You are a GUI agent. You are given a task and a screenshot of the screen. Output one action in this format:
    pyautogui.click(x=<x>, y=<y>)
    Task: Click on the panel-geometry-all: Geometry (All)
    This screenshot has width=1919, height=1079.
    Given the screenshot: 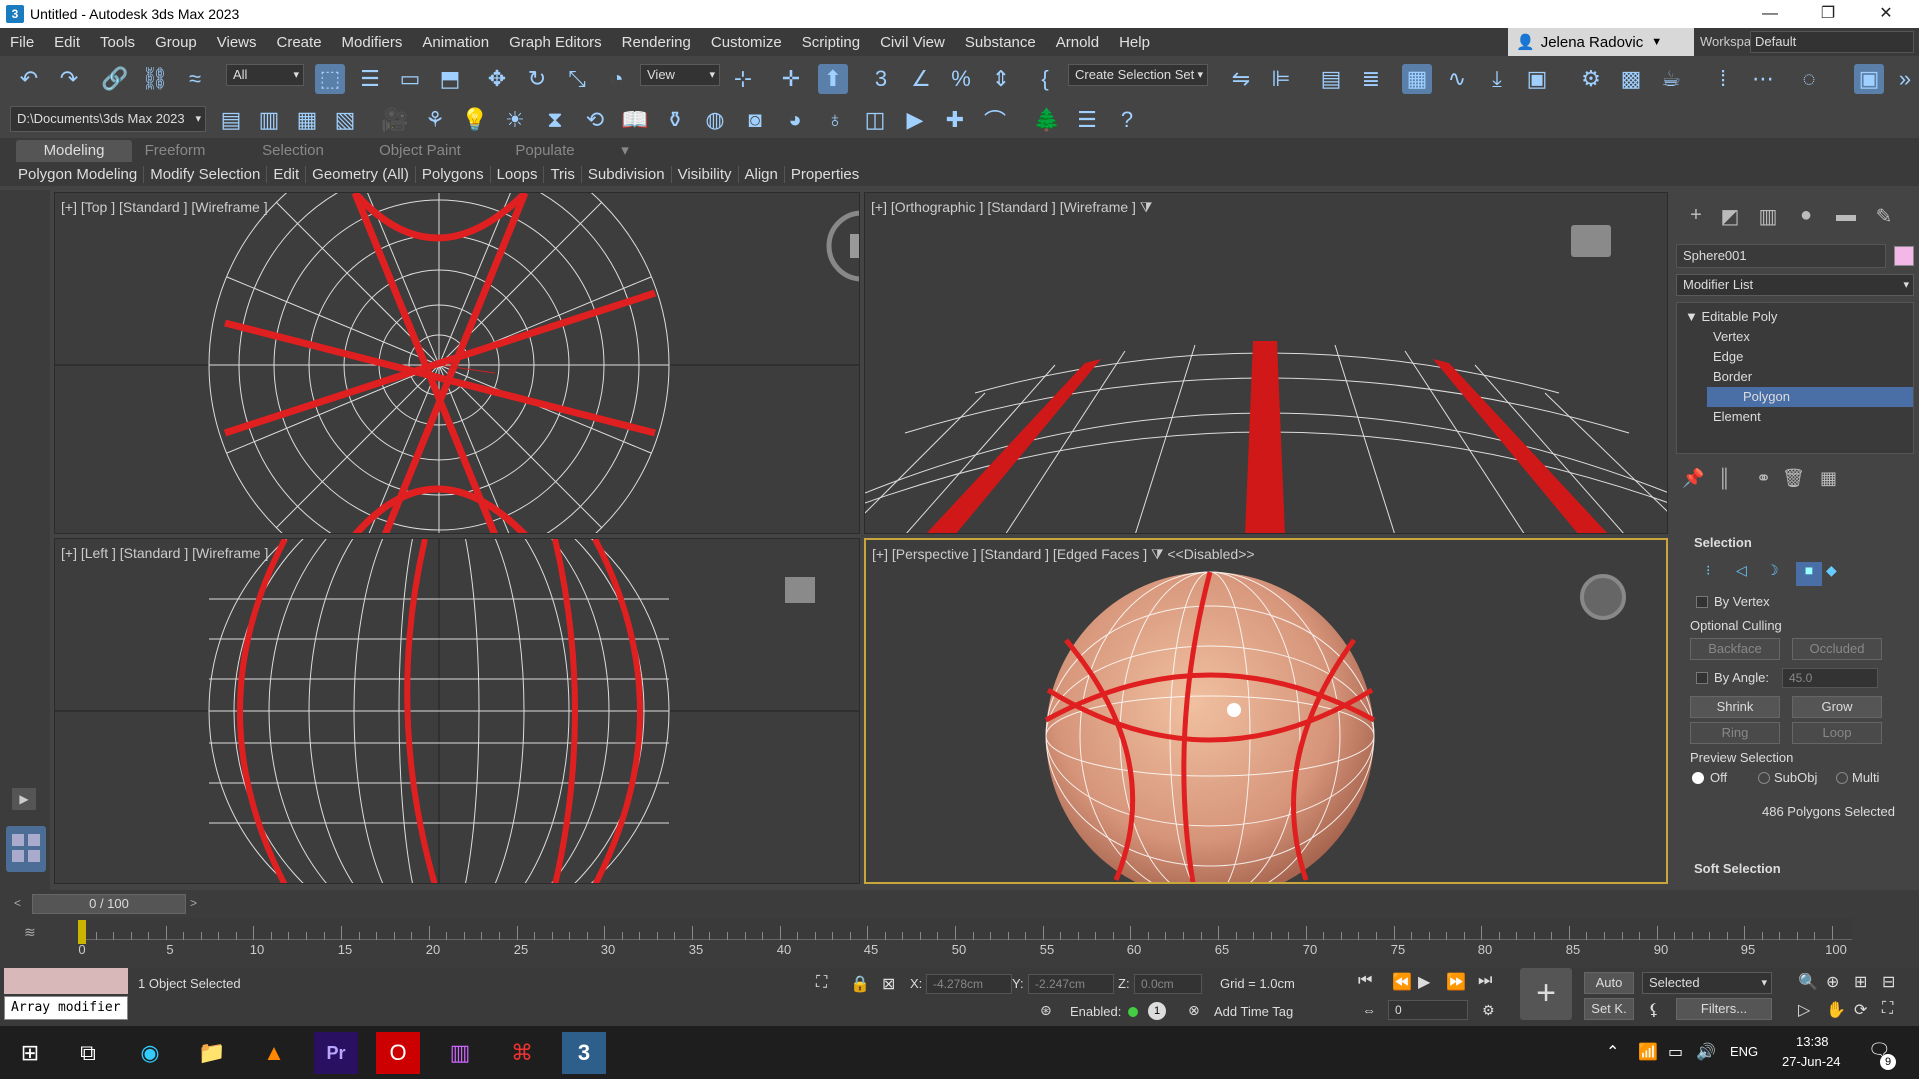 What is the action you would take?
    pyautogui.click(x=361, y=174)
    